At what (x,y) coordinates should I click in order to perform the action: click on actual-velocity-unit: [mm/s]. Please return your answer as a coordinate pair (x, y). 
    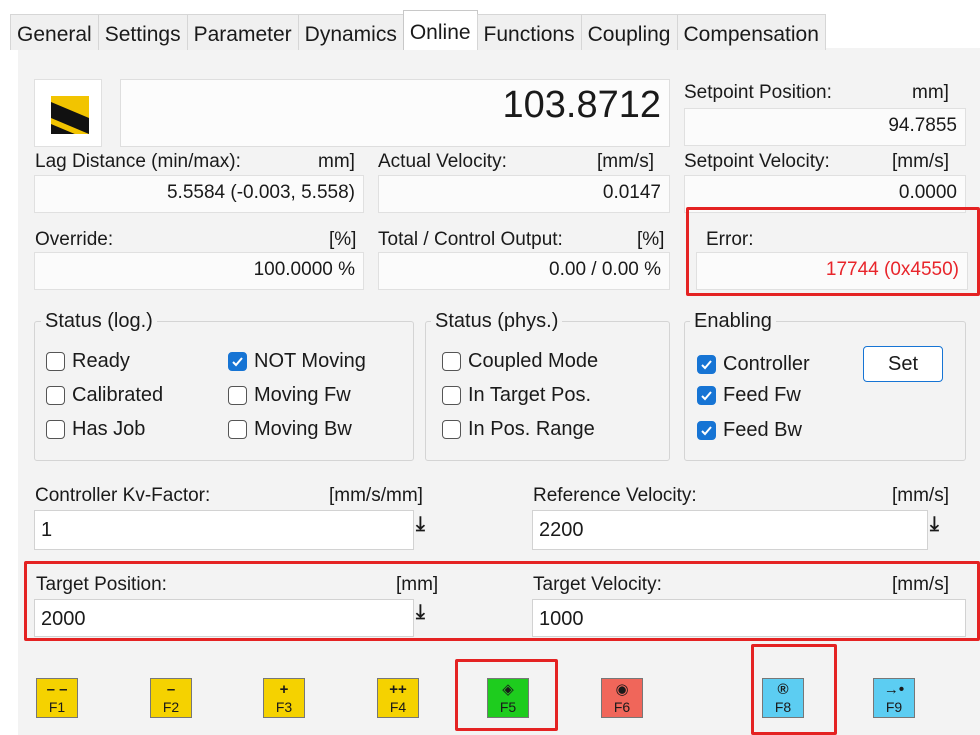
    Looking at the image, I should click on (625, 161).